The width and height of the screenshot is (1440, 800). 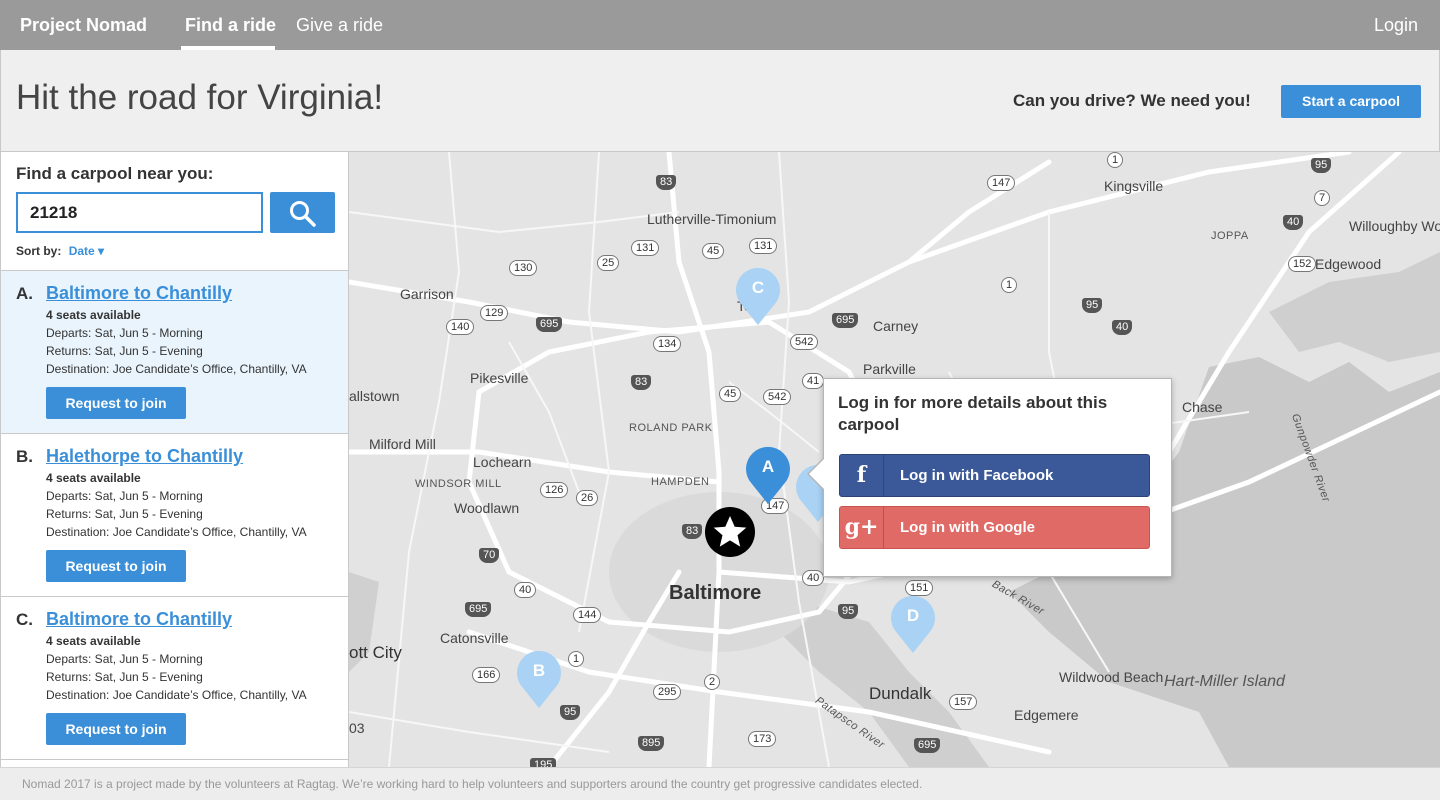 I want to click on map-pin-a: A, so click(x=768, y=475).